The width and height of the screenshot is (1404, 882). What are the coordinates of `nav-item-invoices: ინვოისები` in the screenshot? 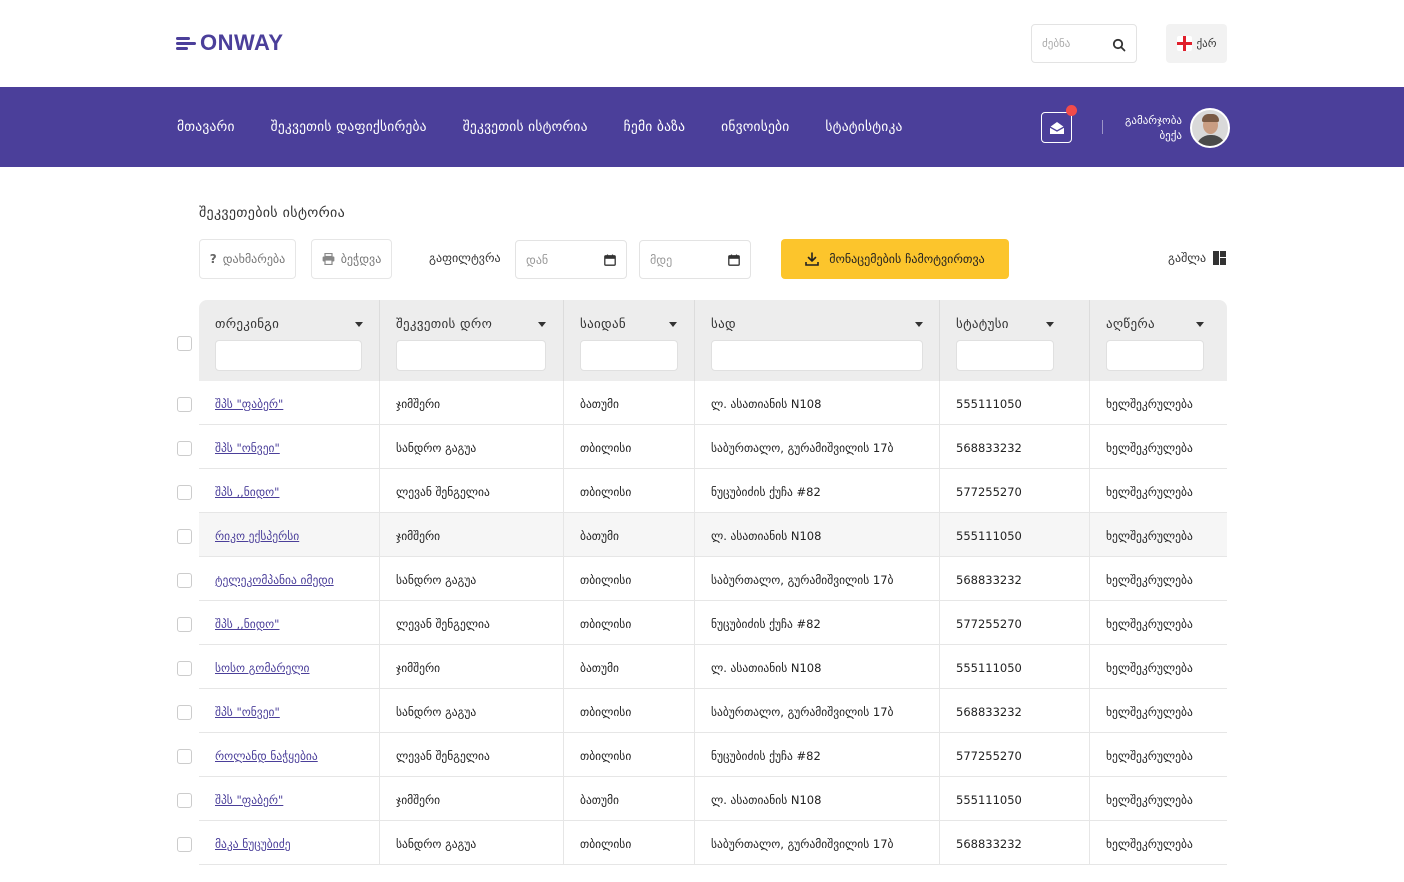 It's located at (755, 127).